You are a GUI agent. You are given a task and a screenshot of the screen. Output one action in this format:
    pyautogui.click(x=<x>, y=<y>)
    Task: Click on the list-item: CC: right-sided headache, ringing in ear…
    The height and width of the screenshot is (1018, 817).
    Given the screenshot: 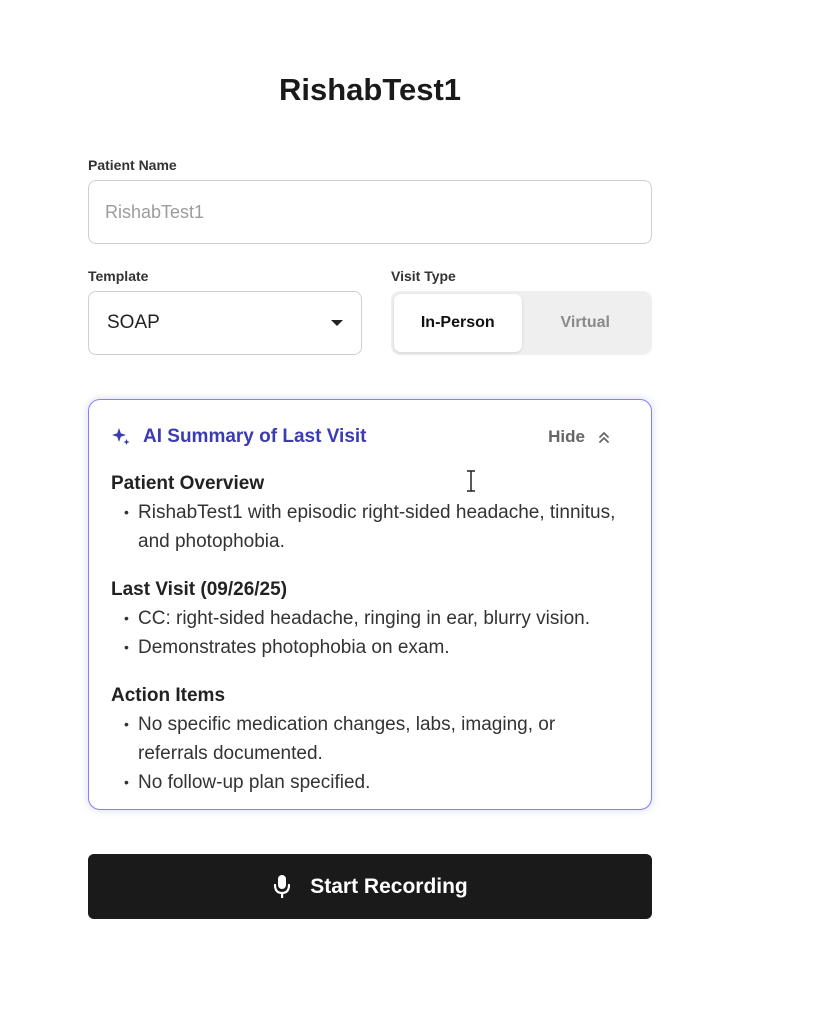 What is the action you would take?
    pyautogui.click(x=370, y=618)
    